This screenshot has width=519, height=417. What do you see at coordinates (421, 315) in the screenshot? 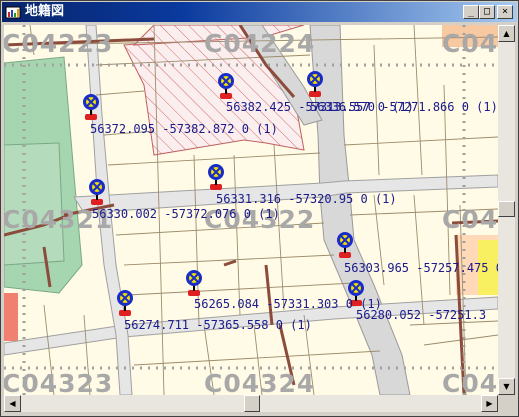
I see `point-coordinate-label: 56280.052 -57251.3` at bounding box center [421, 315].